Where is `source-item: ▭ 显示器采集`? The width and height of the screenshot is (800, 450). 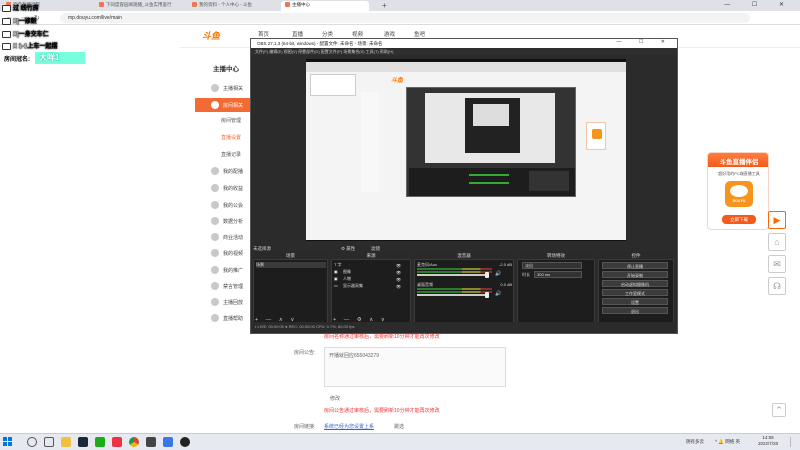
source-item: ▭ 显示器采集 is located at coordinates (348, 286).